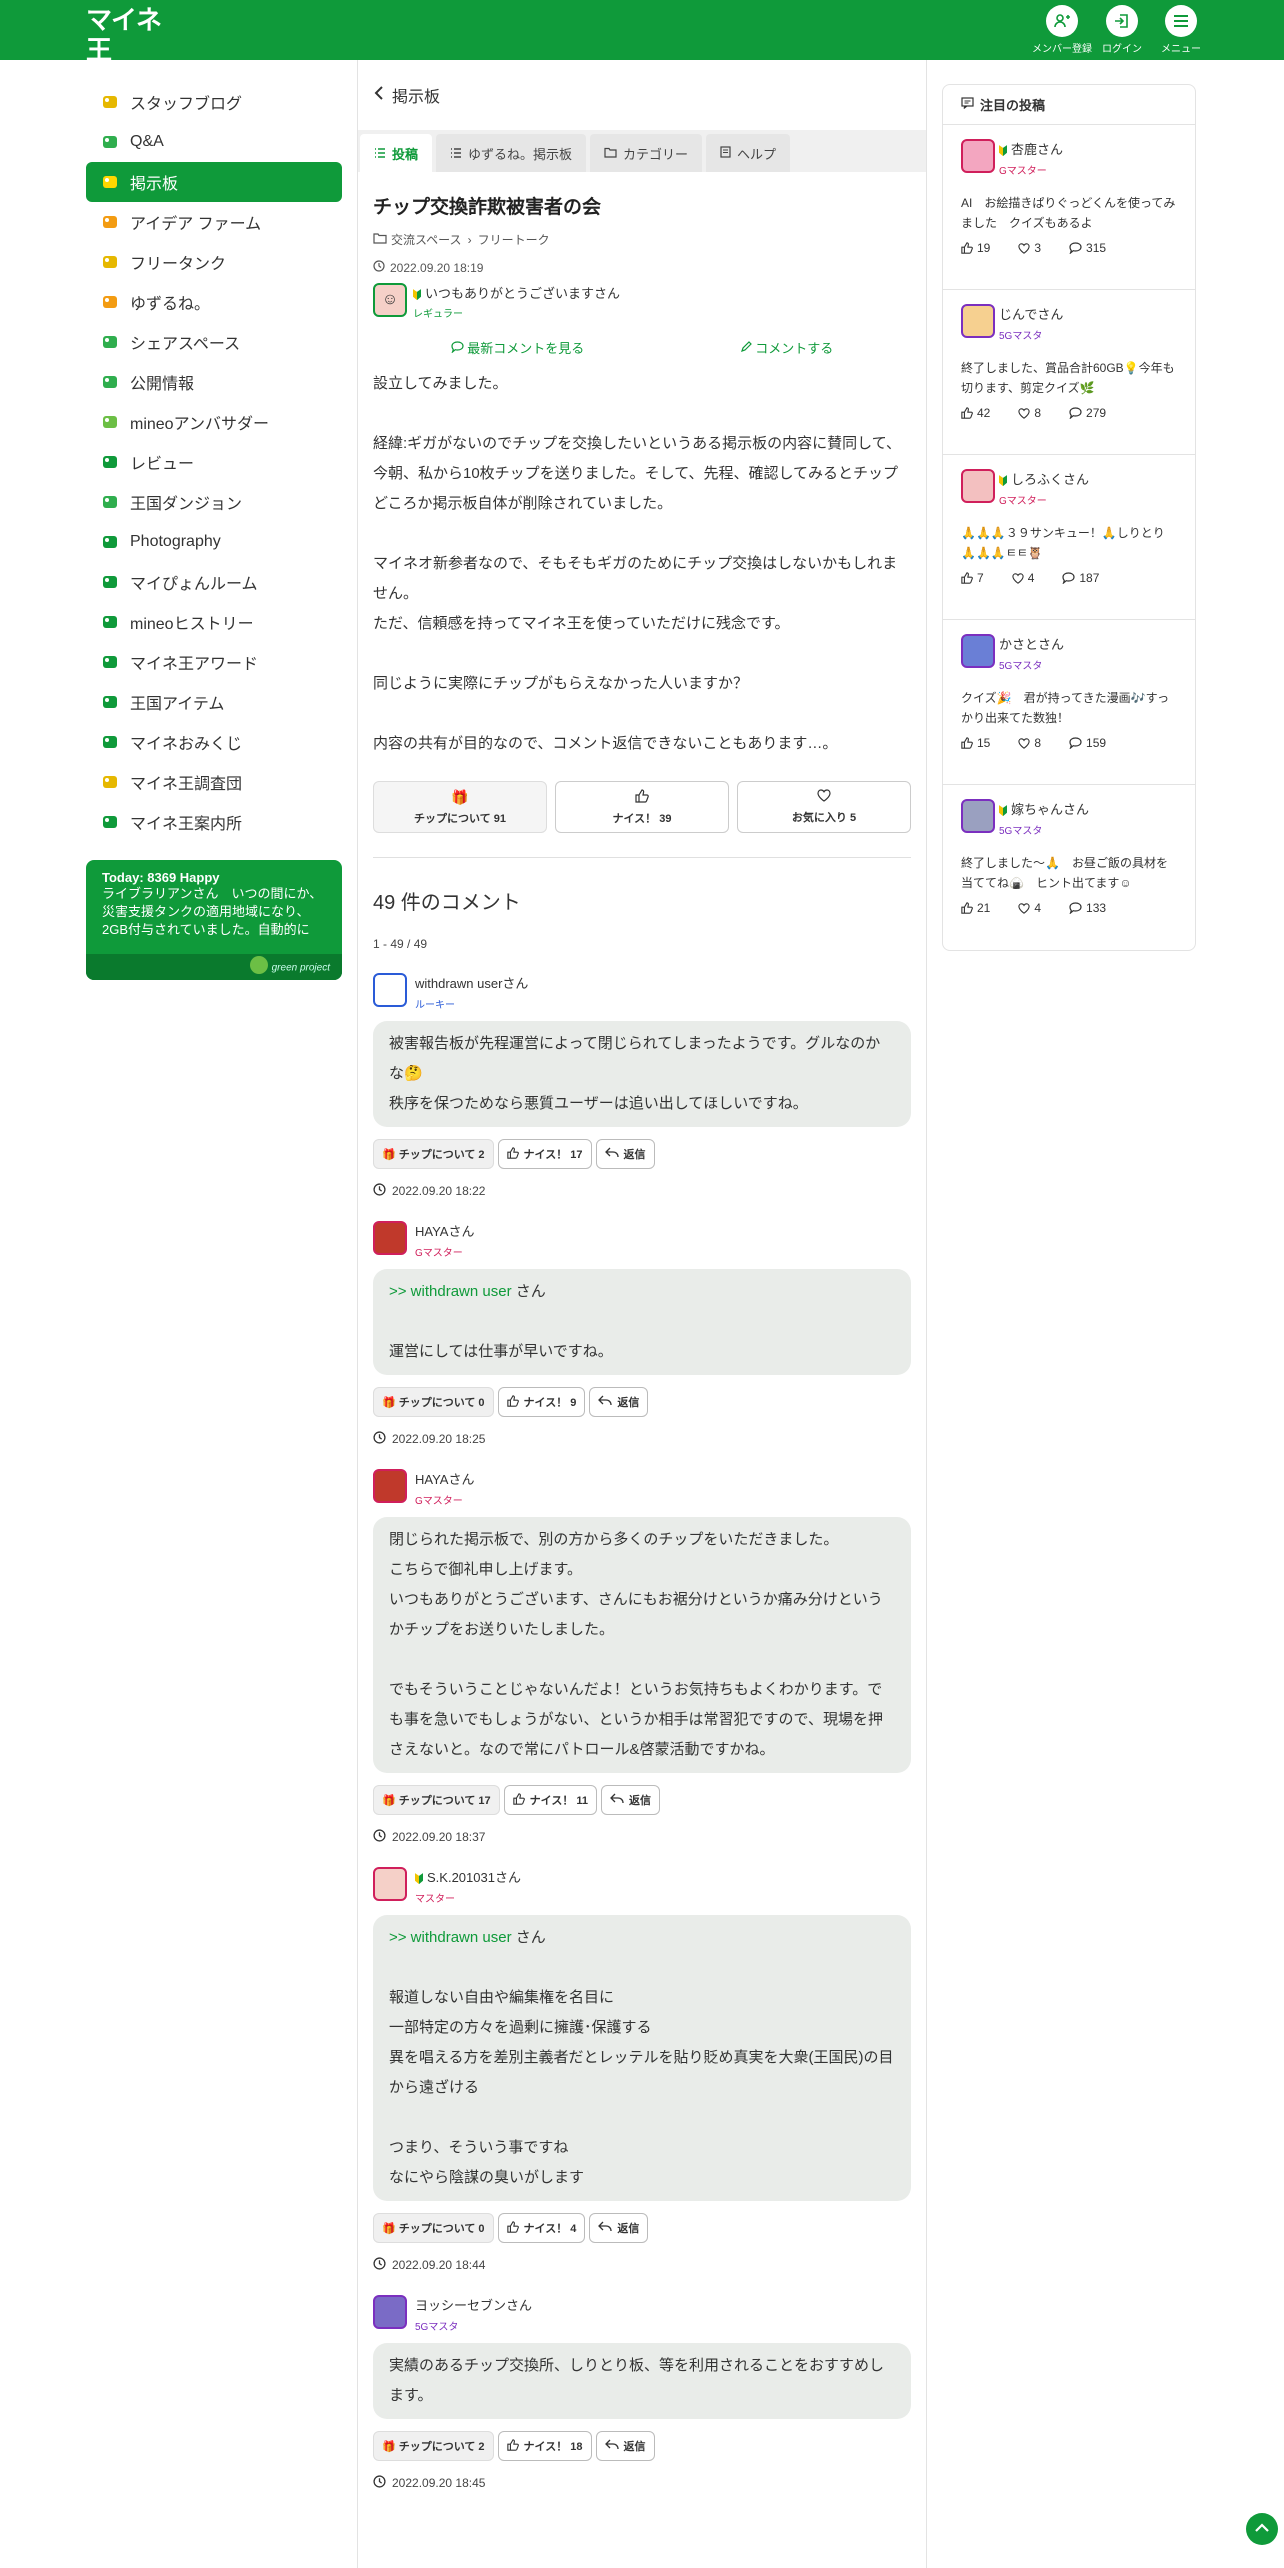 The height and width of the screenshot is (2568, 1284). What do you see at coordinates (214, 382) in the screenshot?
I see `sidebar-item: 公開情報` at bounding box center [214, 382].